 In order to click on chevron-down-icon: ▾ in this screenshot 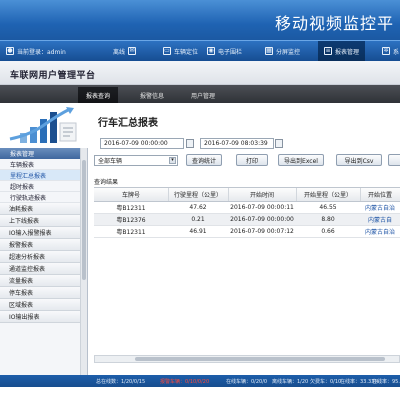, I will do `click(172, 160)`.